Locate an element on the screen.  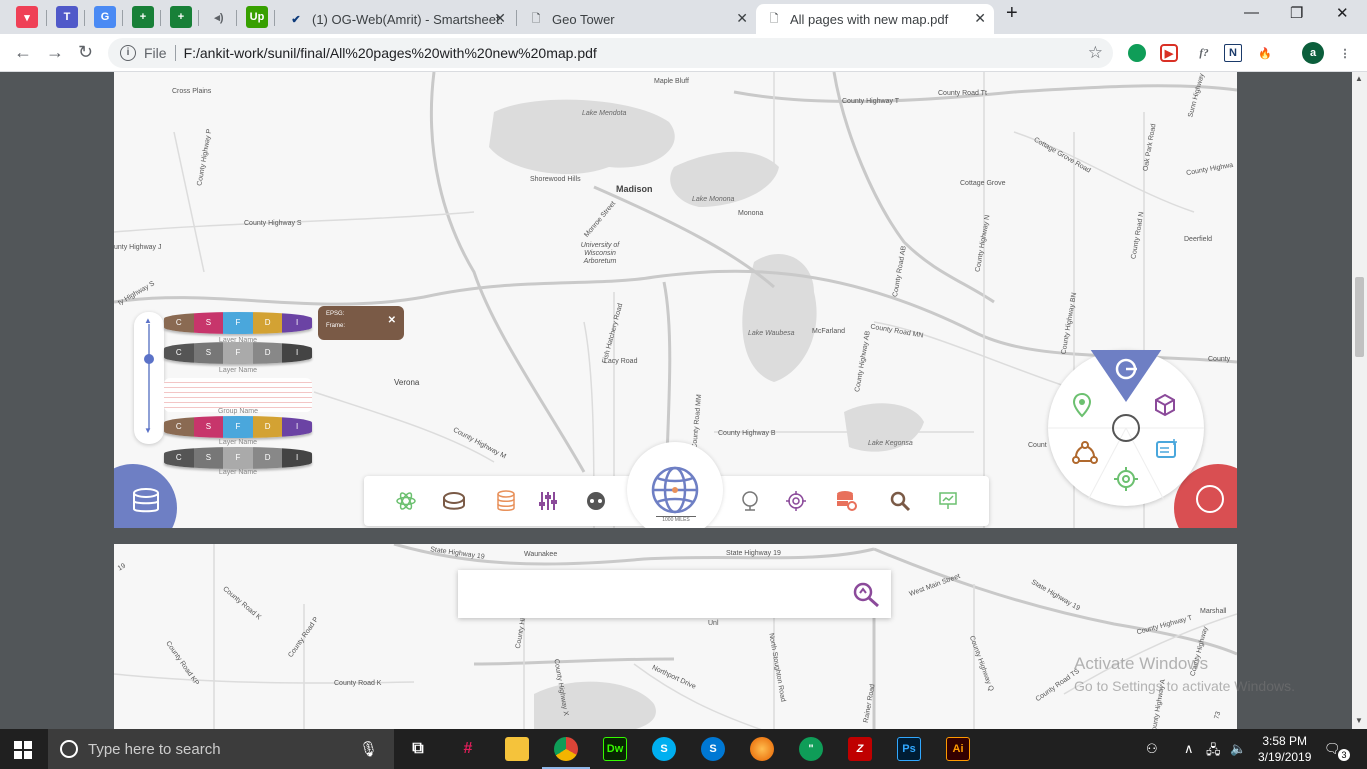
skype-icon: S is located at coordinates (664, 749).